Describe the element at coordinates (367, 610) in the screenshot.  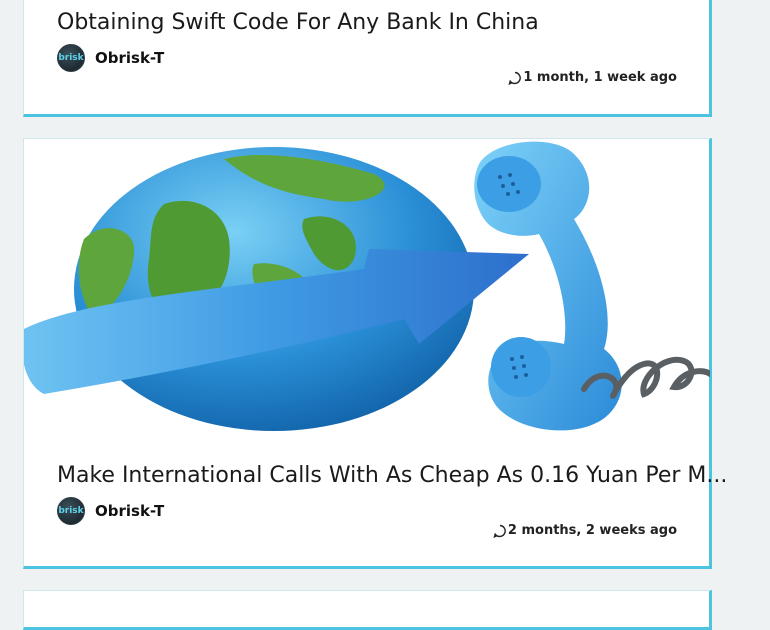
I see `post-card` at that location.